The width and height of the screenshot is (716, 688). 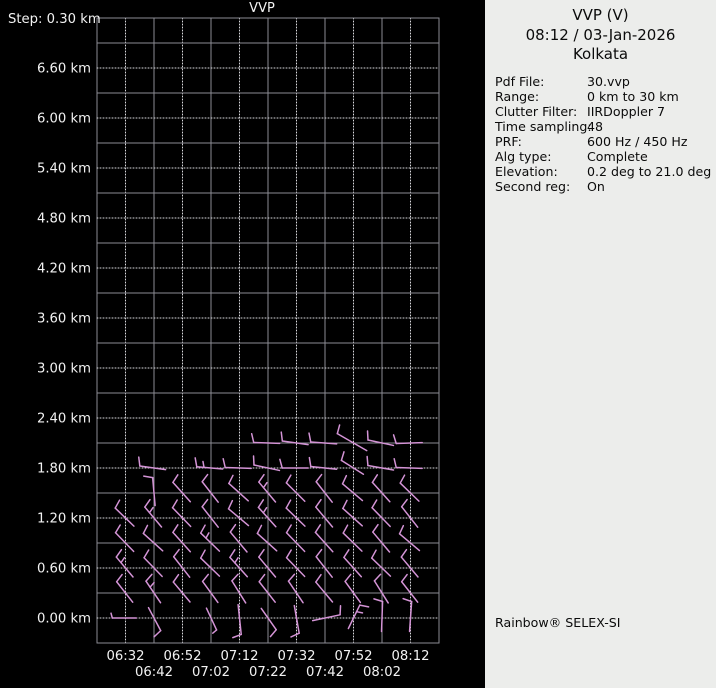 I want to click on parameter-row: Alg type: Complete, so click(x=605, y=156).